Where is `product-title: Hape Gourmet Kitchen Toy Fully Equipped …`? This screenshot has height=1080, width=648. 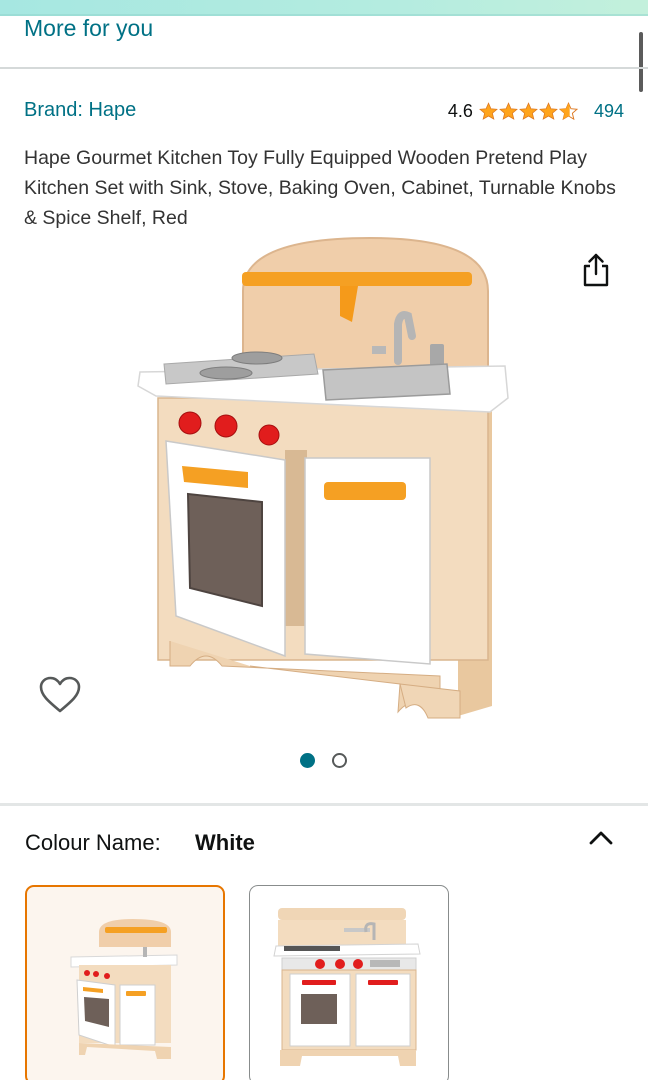 product-title: Hape Gourmet Kitchen Toy Fully Equipped … is located at coordinates (320, 188).